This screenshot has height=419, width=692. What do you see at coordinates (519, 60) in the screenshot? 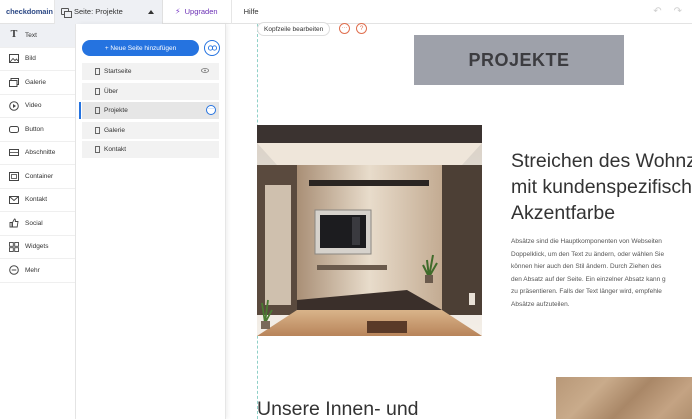
I see `page-title-box: PROJEKTE` at bounding box center [519, 60].